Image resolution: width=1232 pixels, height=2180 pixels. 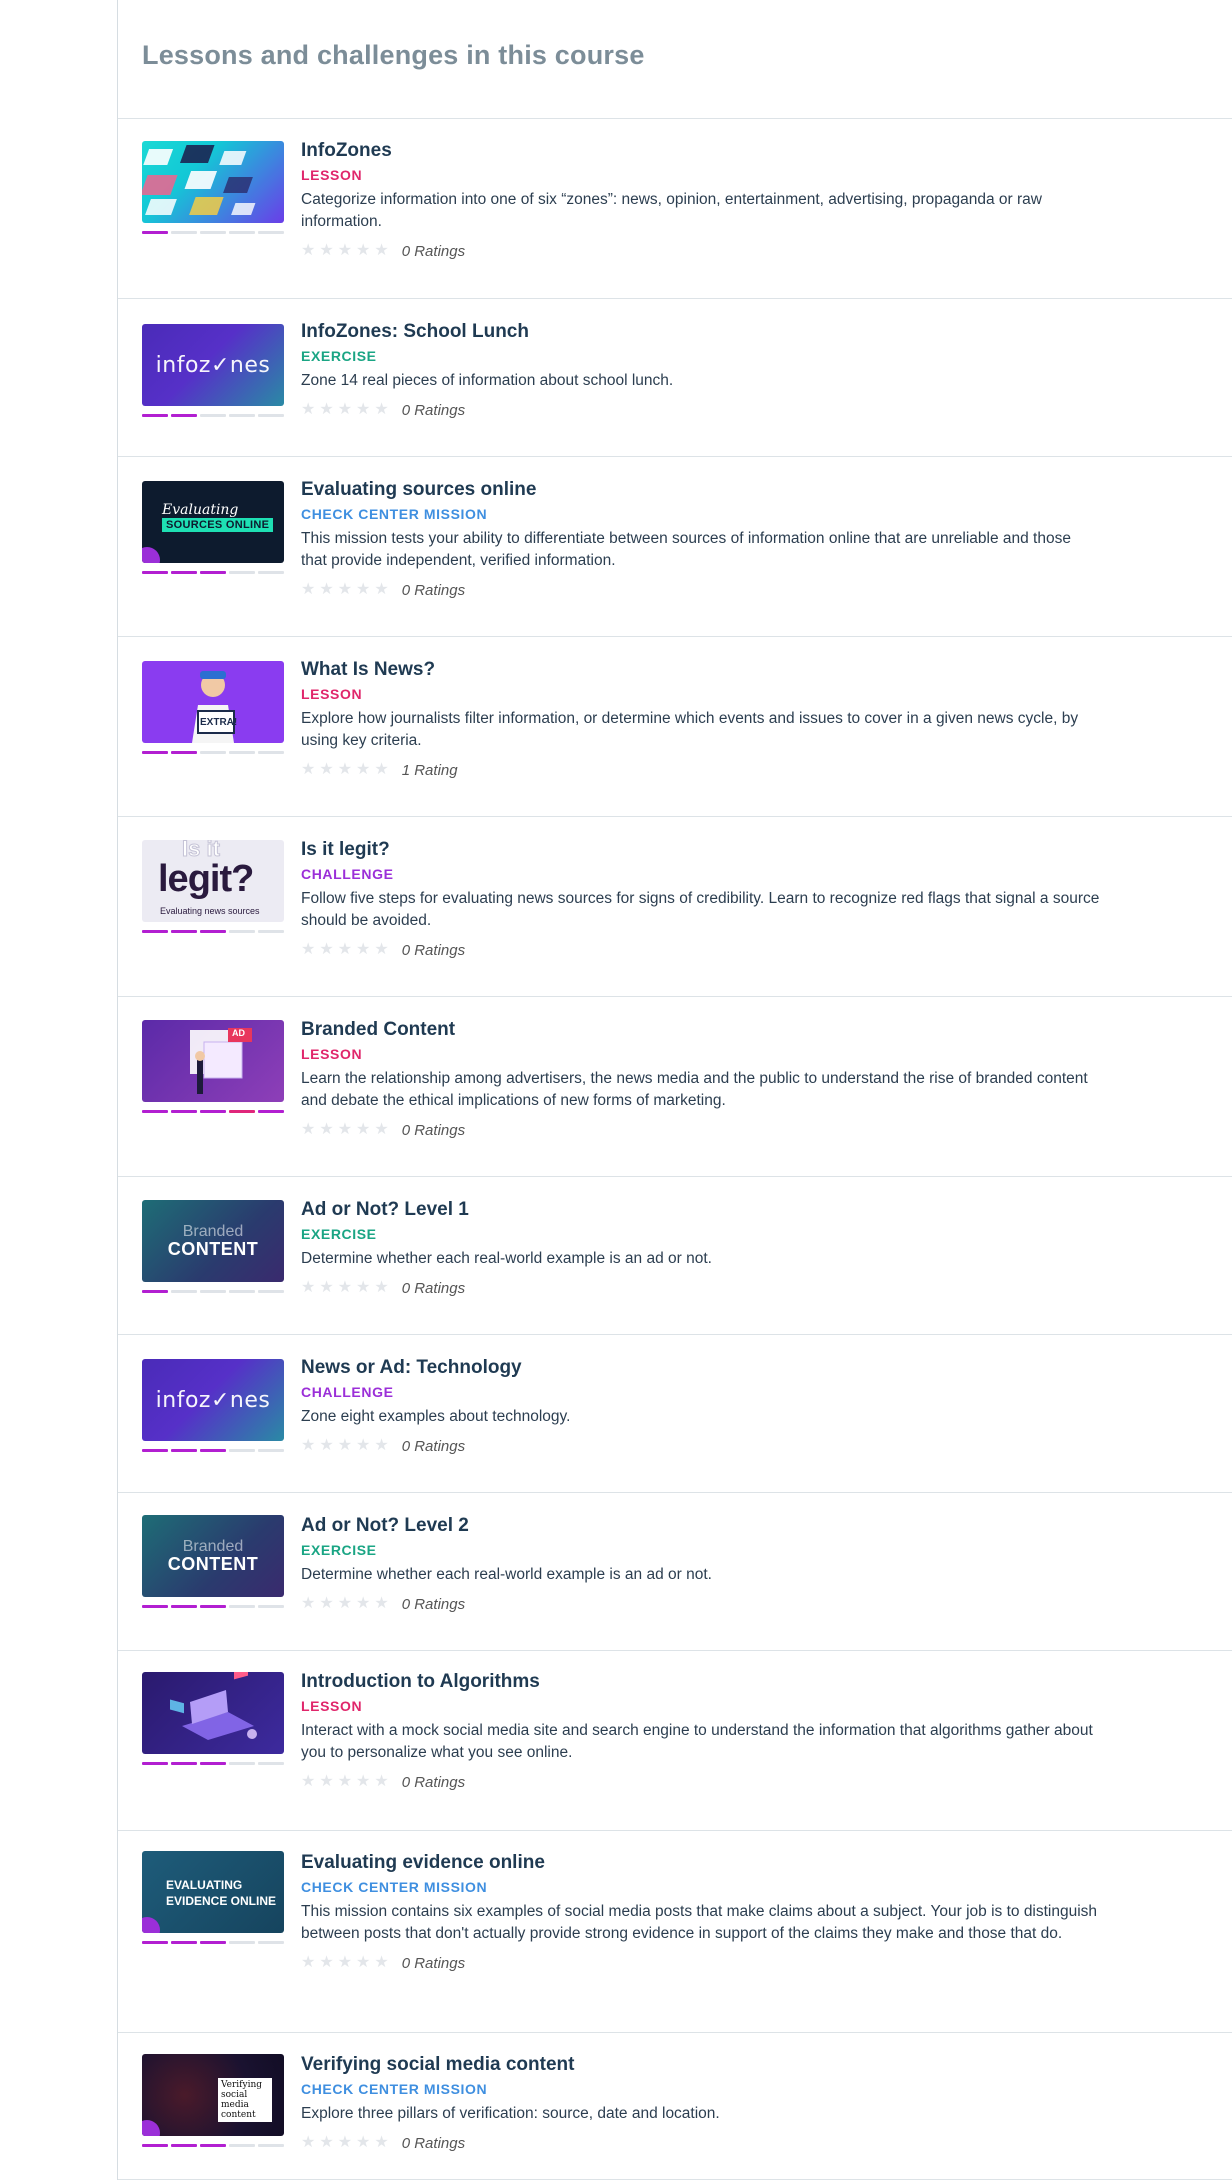 What do you see at coordinates (213, 702) in the screenshot?
I see `thumbnail-what-is-news: EXTRA!` at bounding box center [213, 702].